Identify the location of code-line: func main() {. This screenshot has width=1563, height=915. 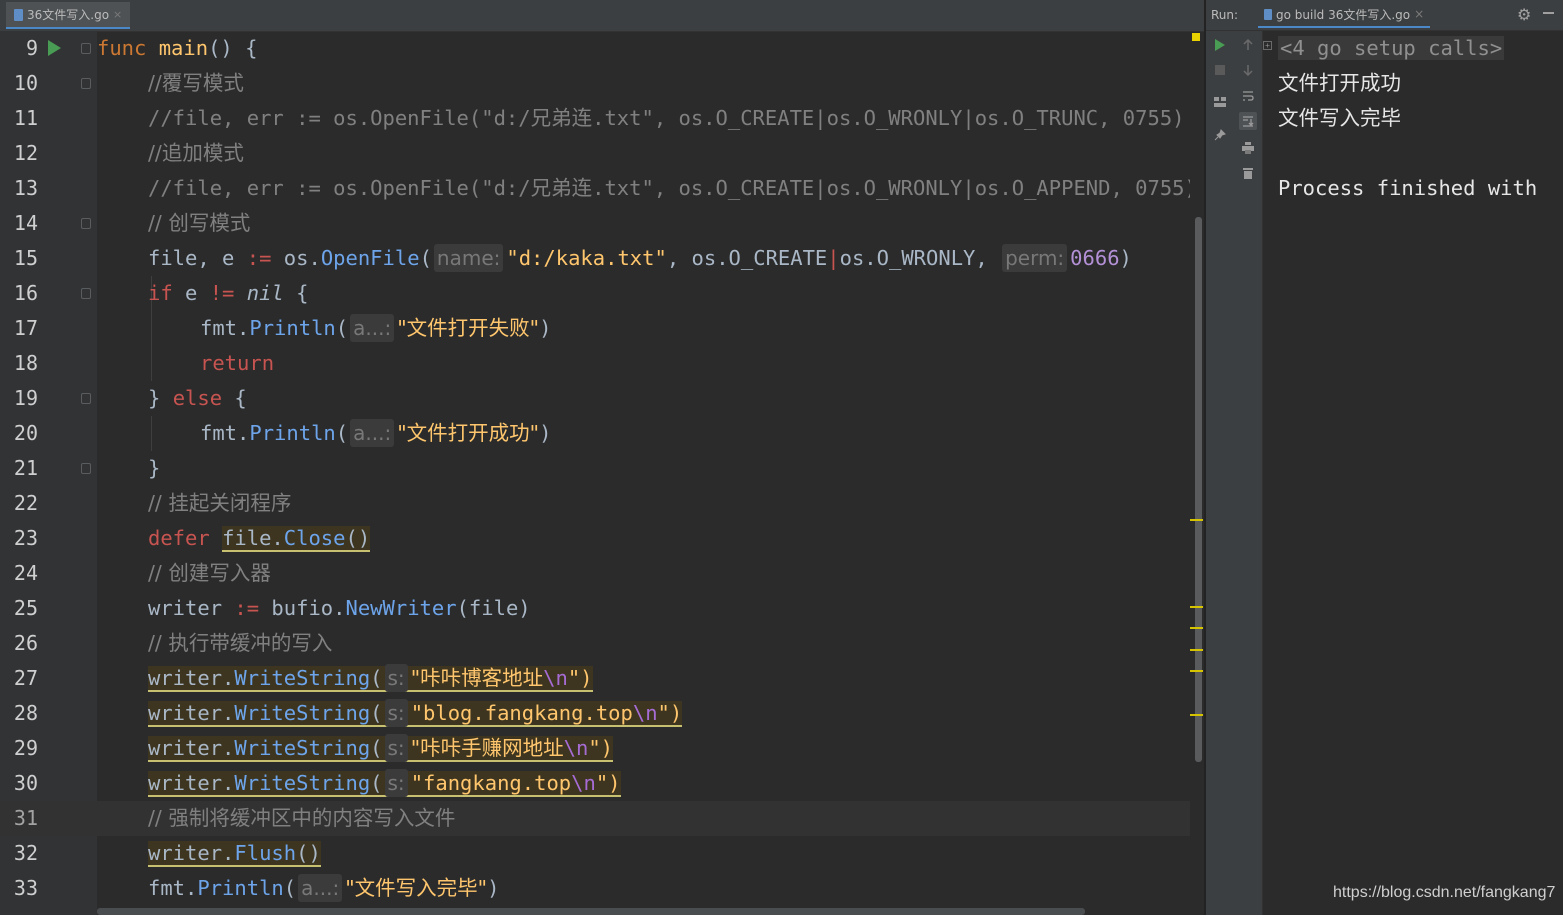
(643, 48).